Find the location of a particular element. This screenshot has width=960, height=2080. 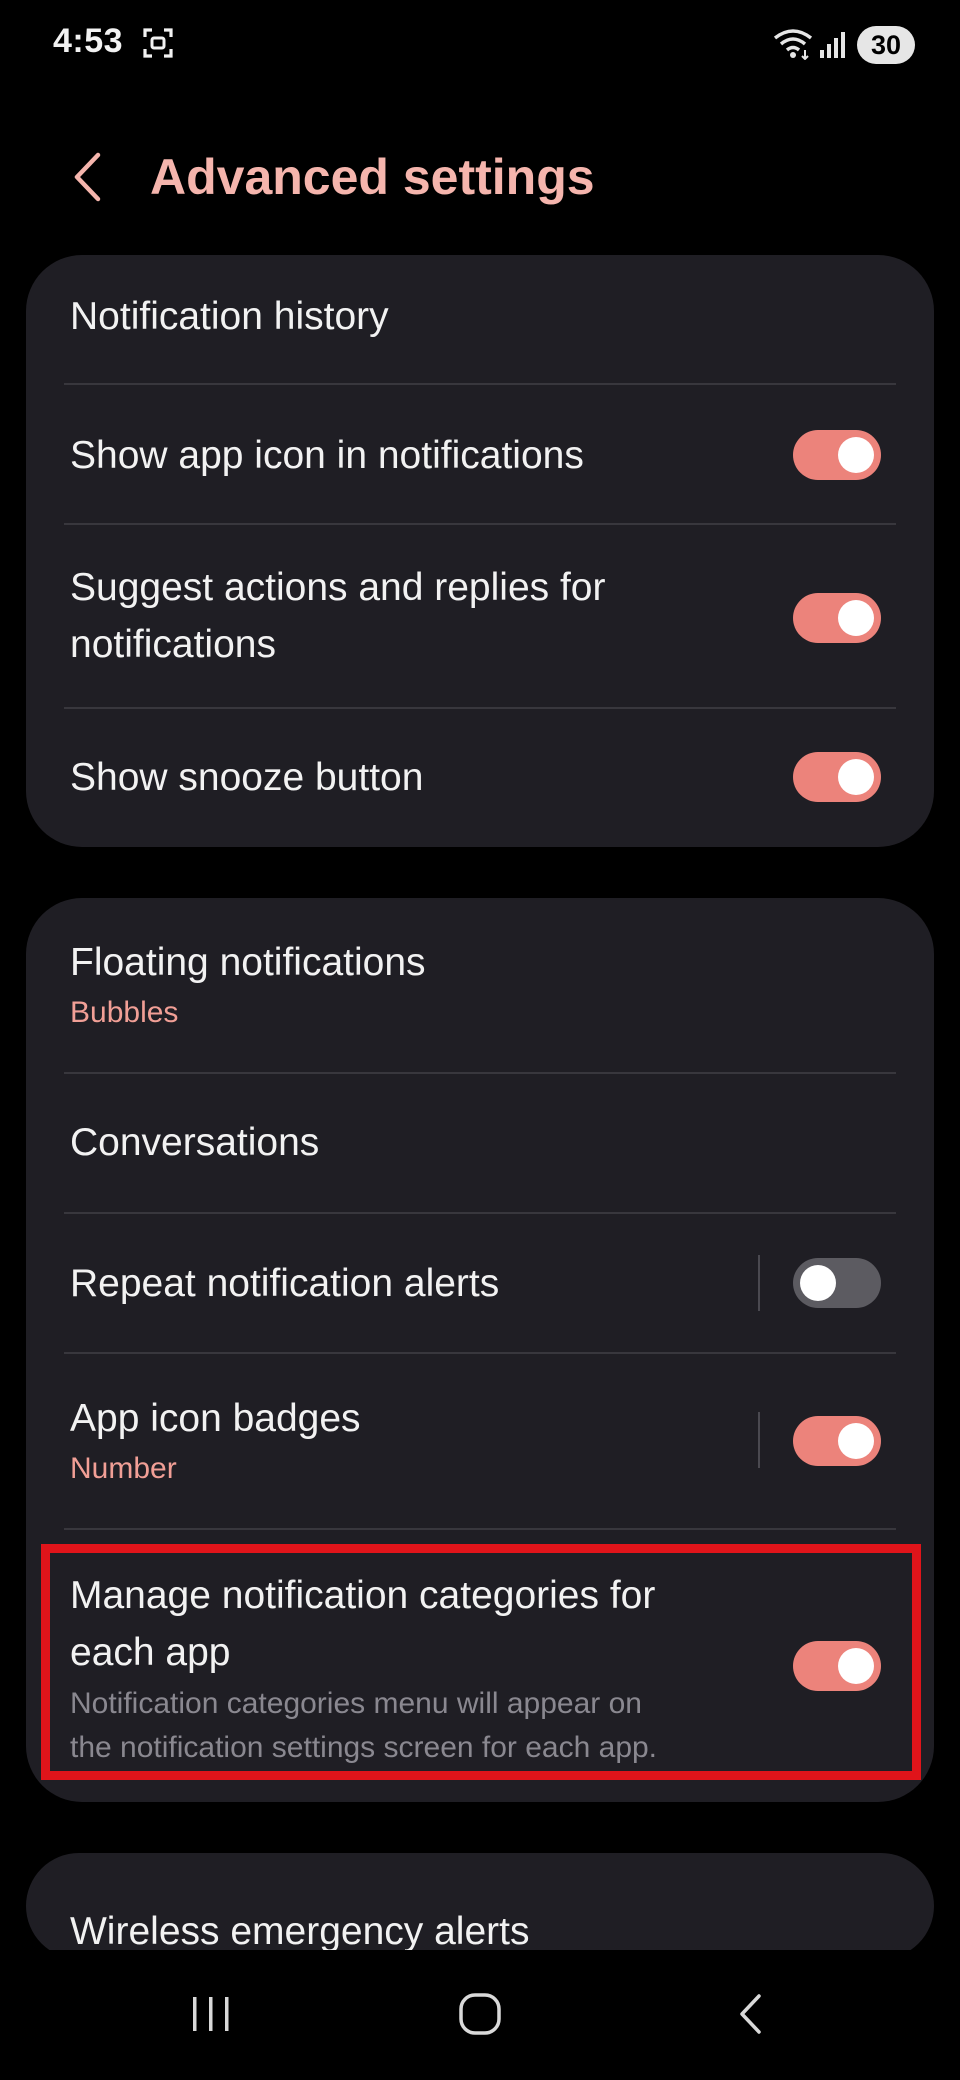

show-app-icon-toggle is located at coordinates (837, 455).